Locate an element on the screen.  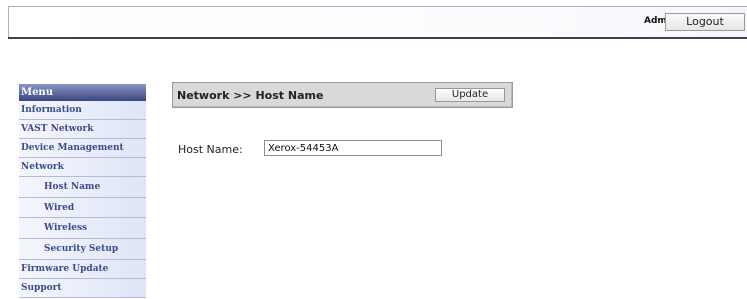
sidebar-item-vast-network: VAST Network is located at coordinates (82, 129).